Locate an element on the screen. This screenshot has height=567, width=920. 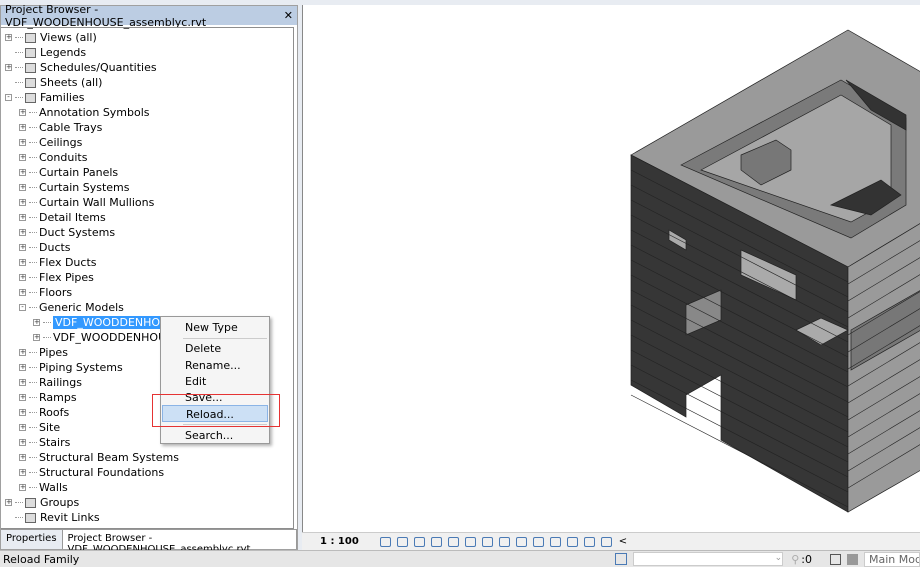
tree-item: + Schedules/Quantities is located at coordinates (81, 67).